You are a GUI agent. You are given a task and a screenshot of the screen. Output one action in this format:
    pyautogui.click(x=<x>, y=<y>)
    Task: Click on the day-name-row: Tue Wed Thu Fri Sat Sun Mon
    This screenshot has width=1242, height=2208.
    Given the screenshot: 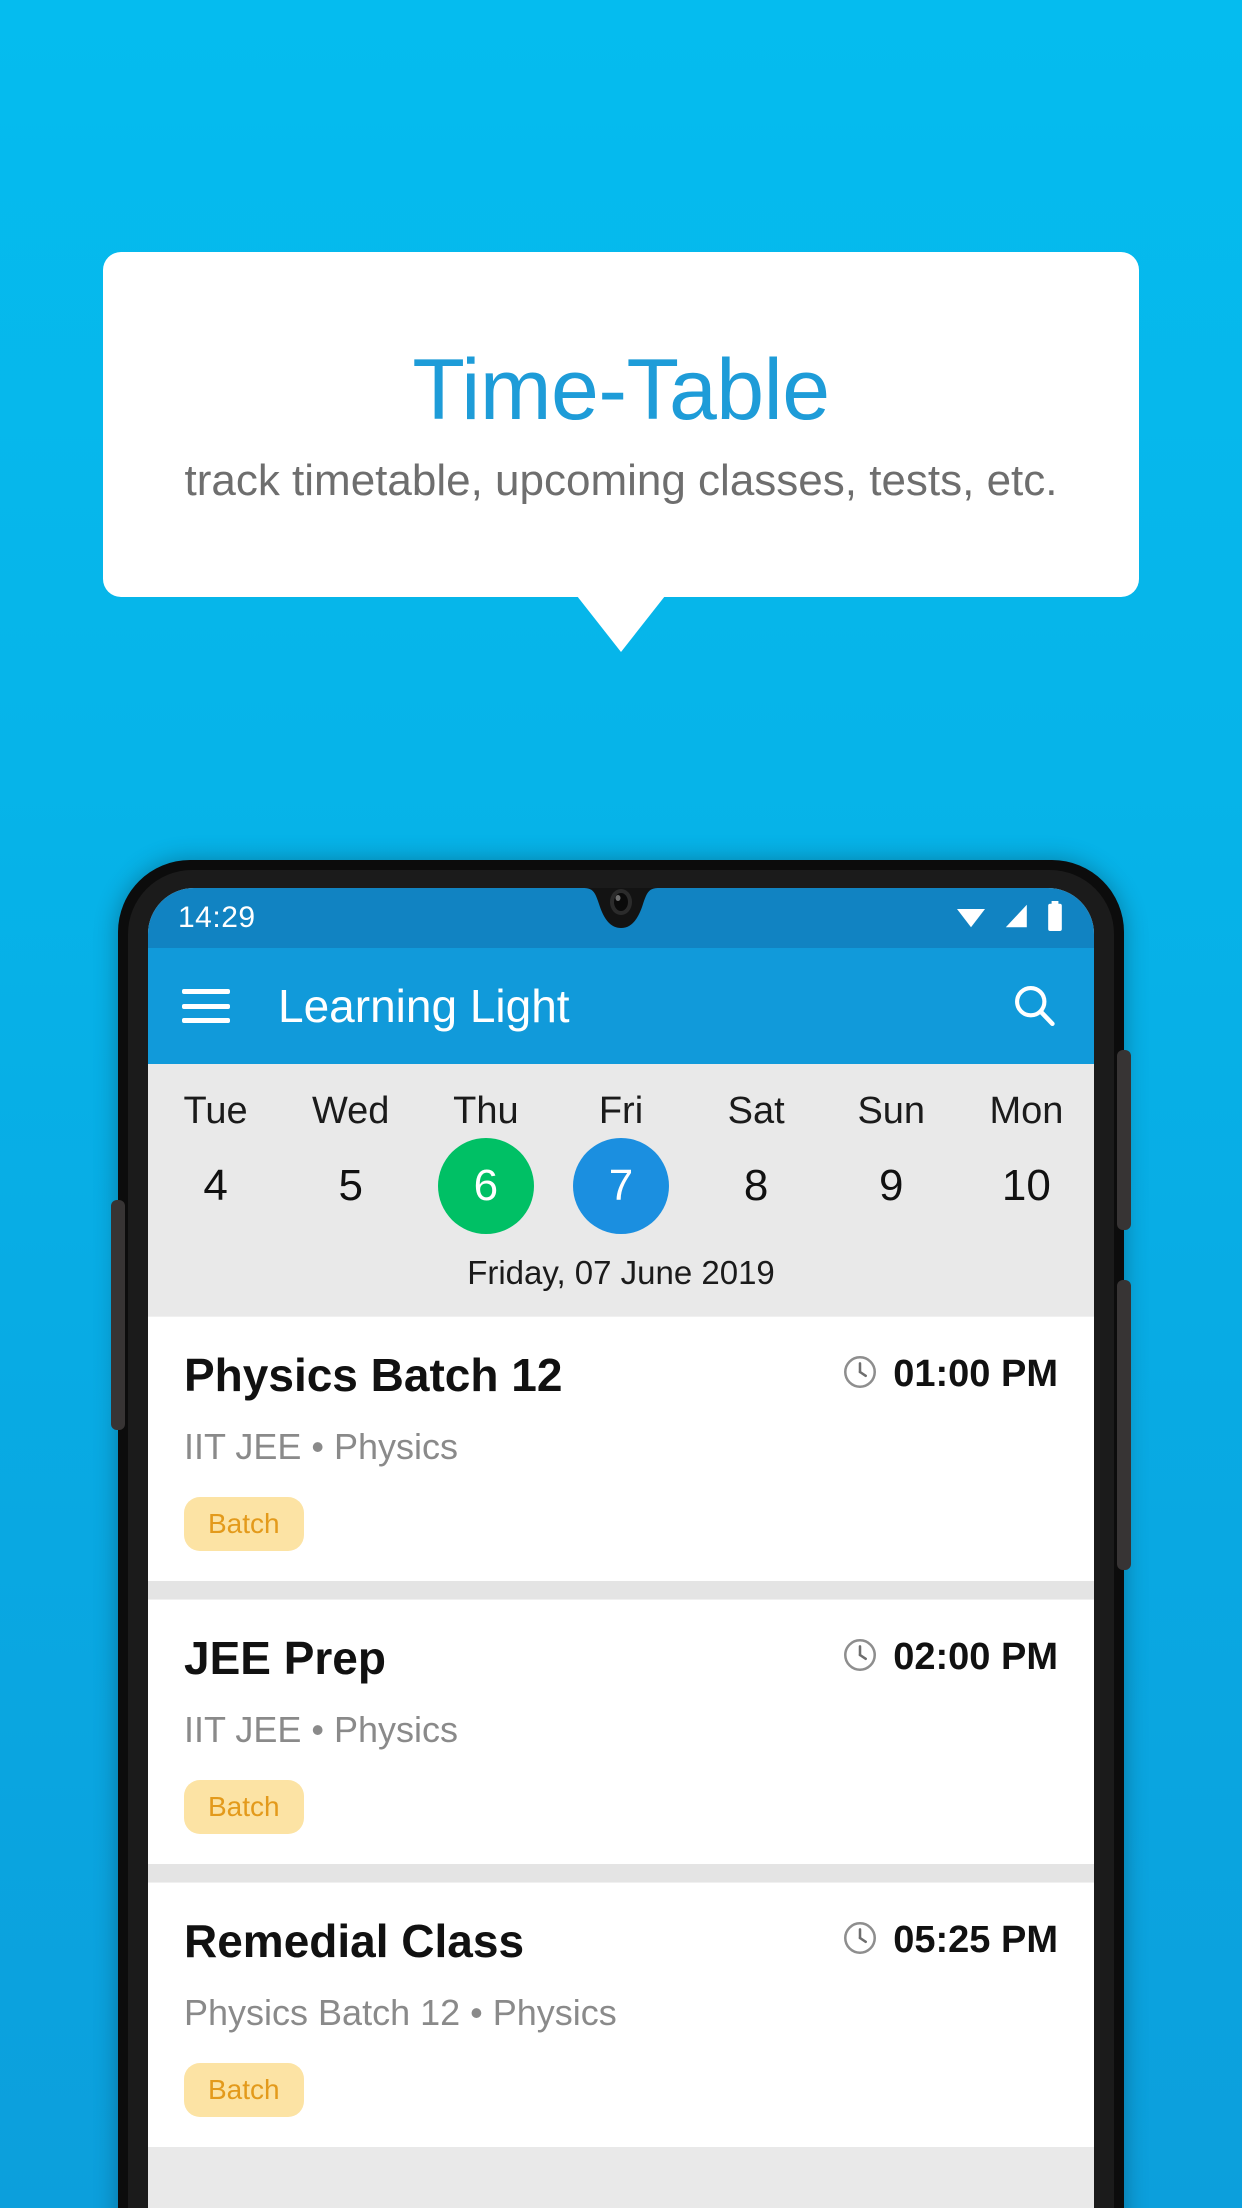 What is the action you would take?
    pyautogui.click(x=621, y=1107)
    